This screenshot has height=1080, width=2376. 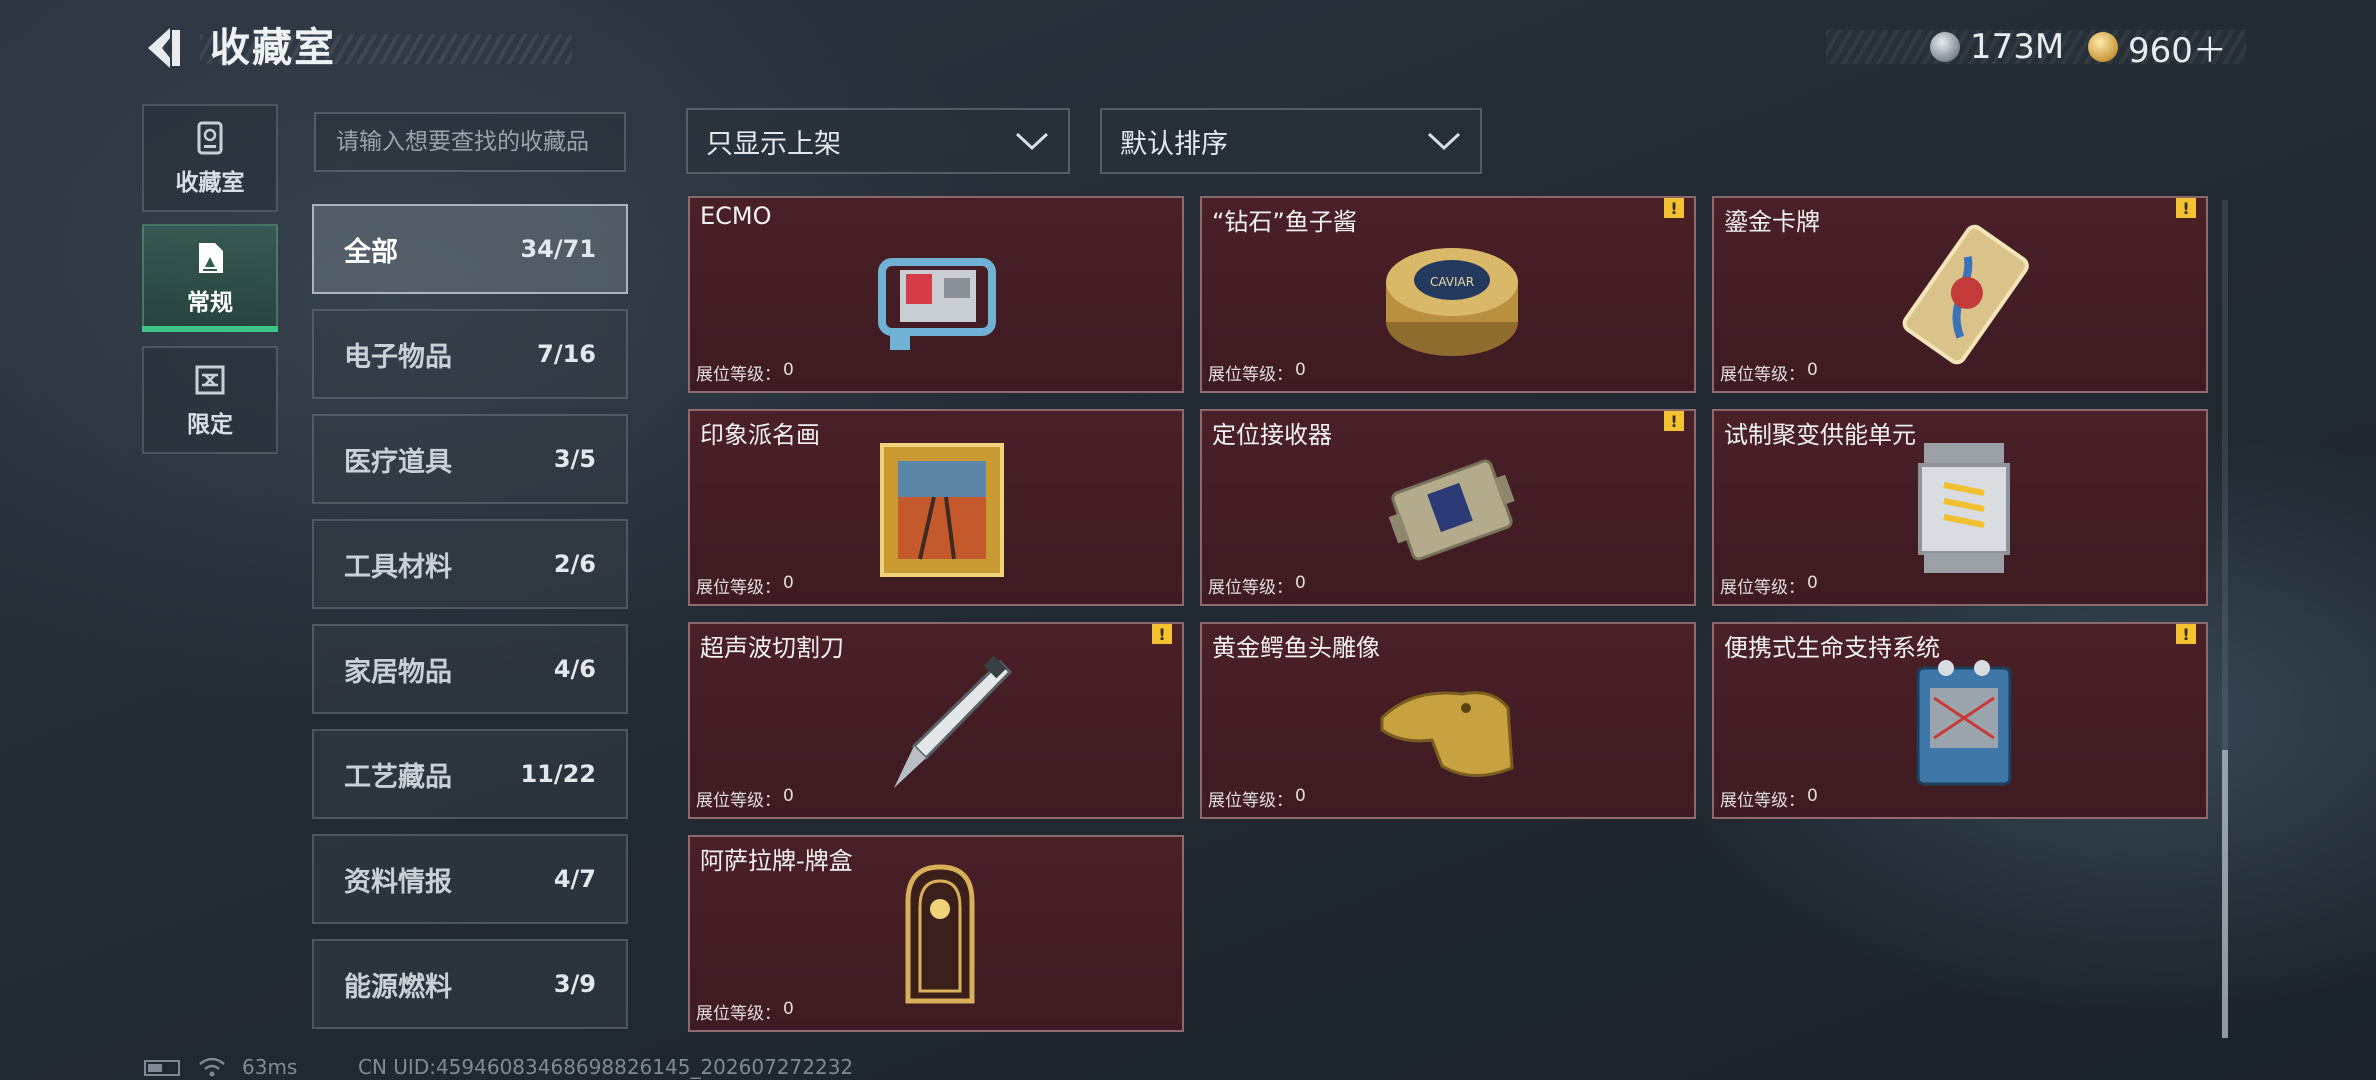 What do you see at coordinates (1452, 282) in the screenshot?
I see `svg-text: CAVIAR` at bounding box center [1452, 282].